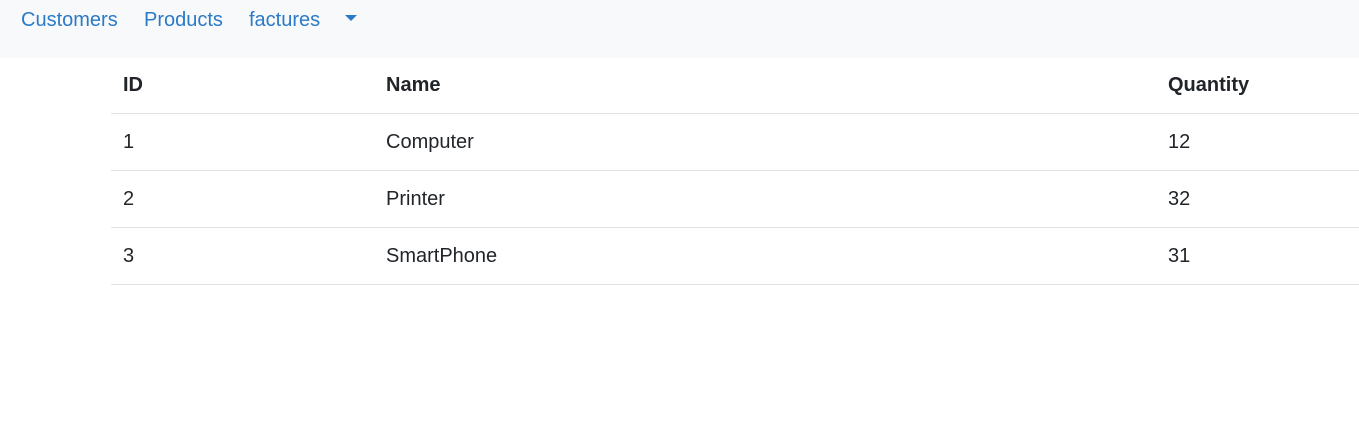 The image size is (1359, 427). What do you see at coordinates (765, 199) in the screenshot?
I see `cell-name: Printer` at bounding box center [765, 199].